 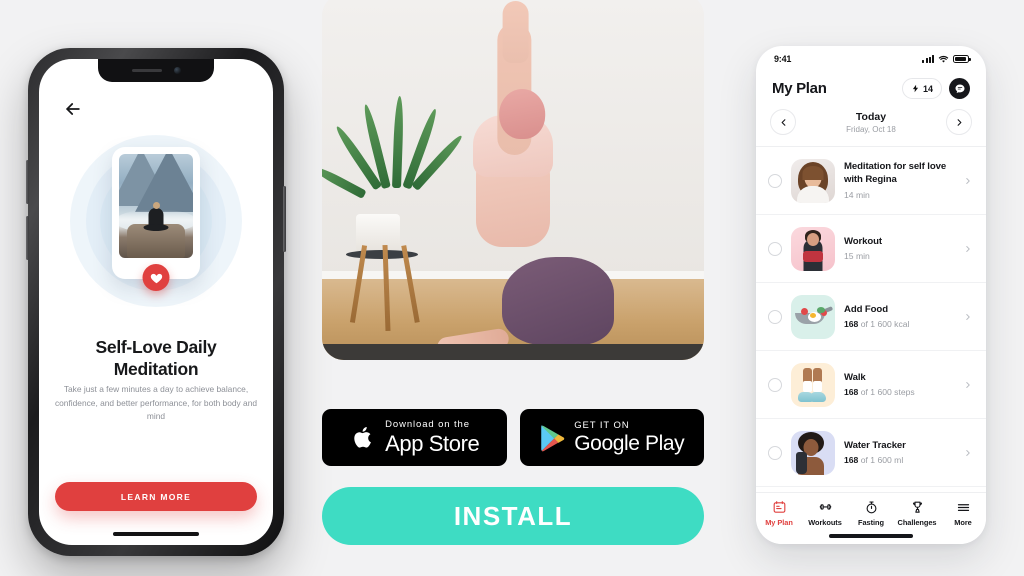 What do you see at coordinates (432, 443) in the screenshot?
I see `app-store-big-label: App Store` at bounding box center [432, 443].